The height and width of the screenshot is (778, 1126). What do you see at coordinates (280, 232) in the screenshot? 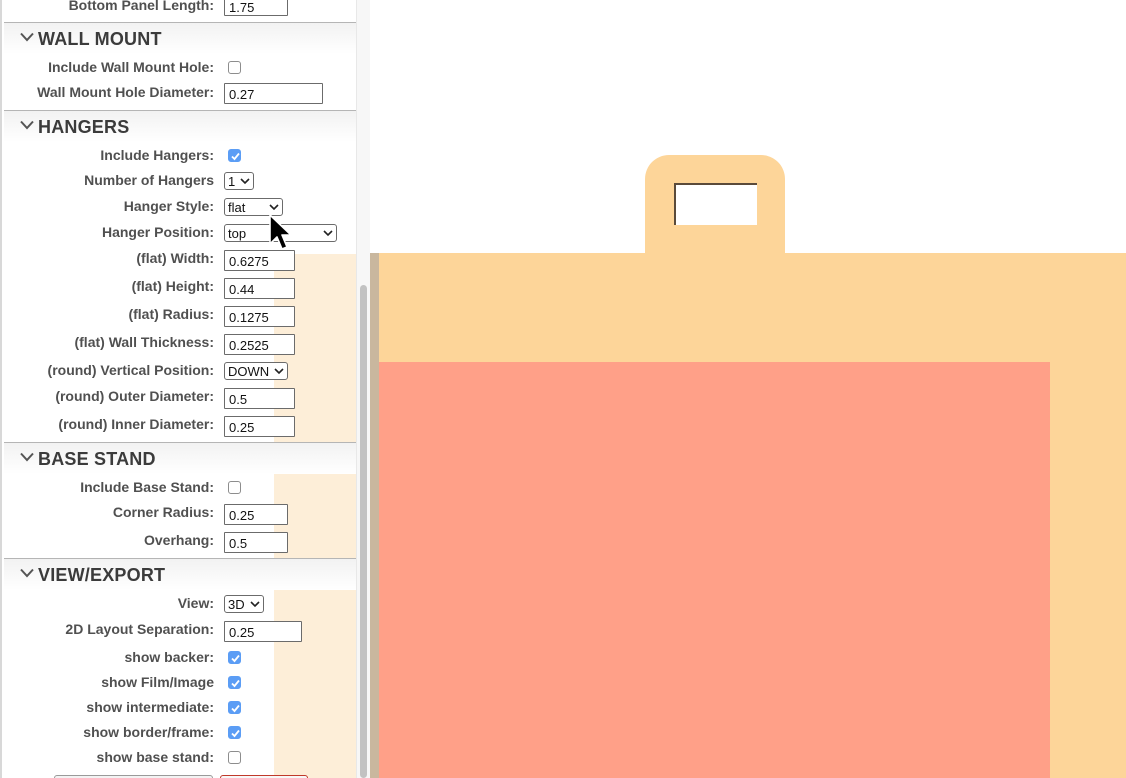
I see `mouse-pointer-icon` at bounding box center [280, 232].